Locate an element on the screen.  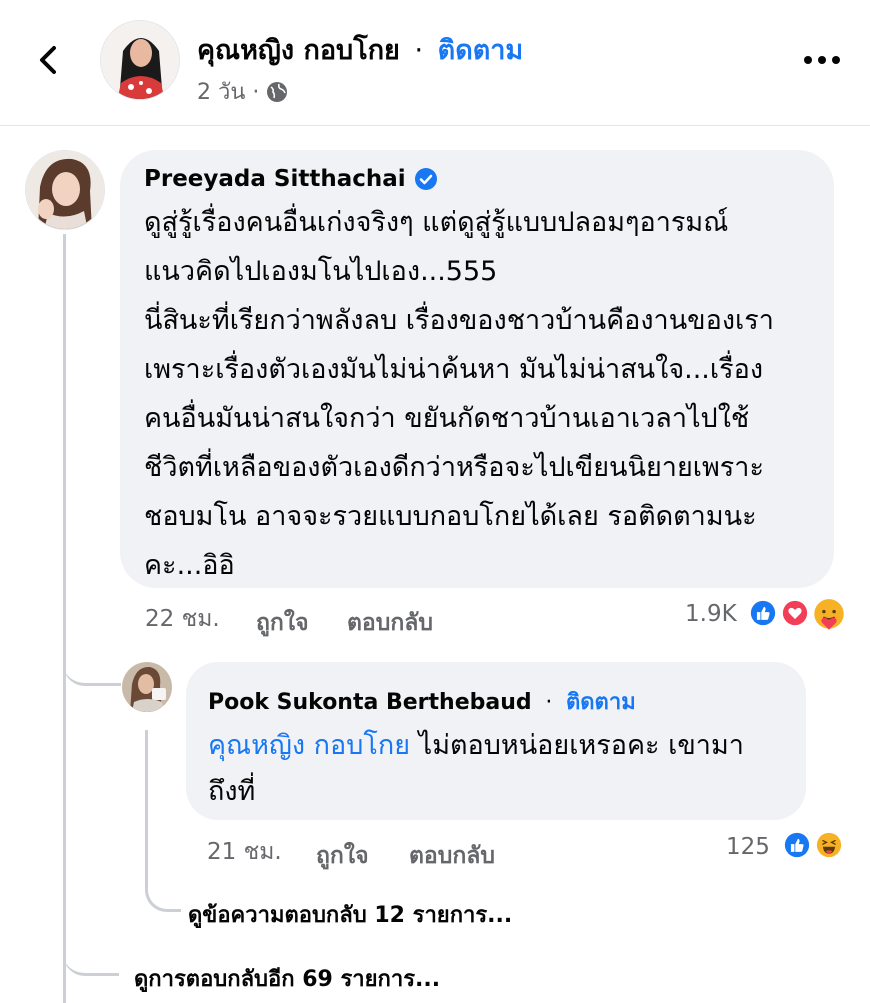
follow-button: ติดตาม is located at coordinates (481, 50).